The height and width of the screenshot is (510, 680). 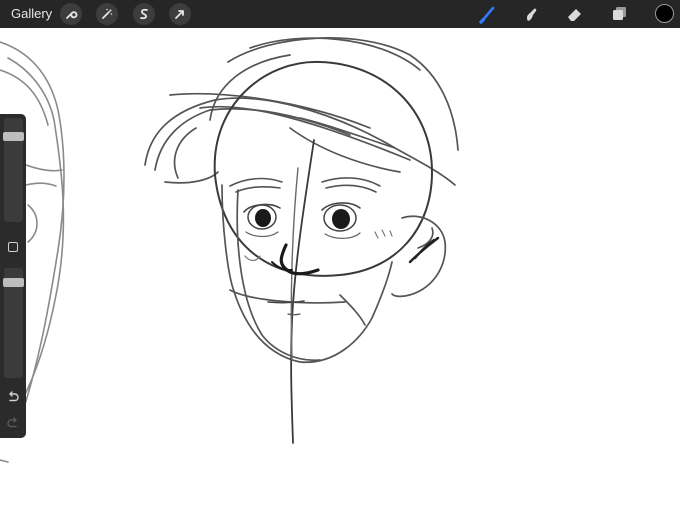 I want to click on brush-tool-button, so click(x=488, y=14).